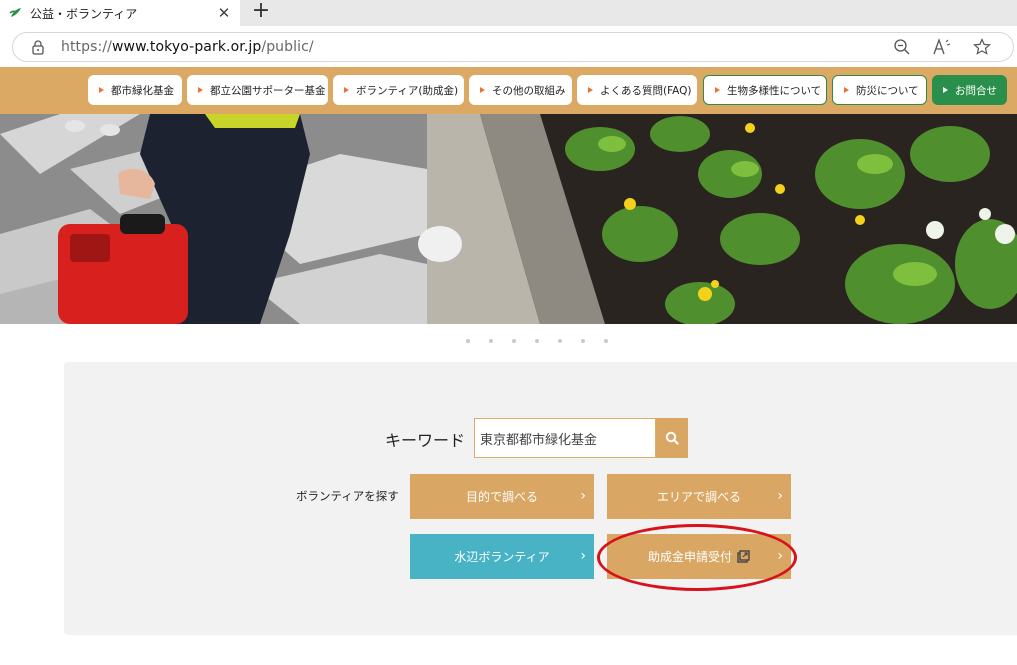  I want to click on nav-item-park-supporter-fund: 都立公園サポーター基金, so click(257, 90).